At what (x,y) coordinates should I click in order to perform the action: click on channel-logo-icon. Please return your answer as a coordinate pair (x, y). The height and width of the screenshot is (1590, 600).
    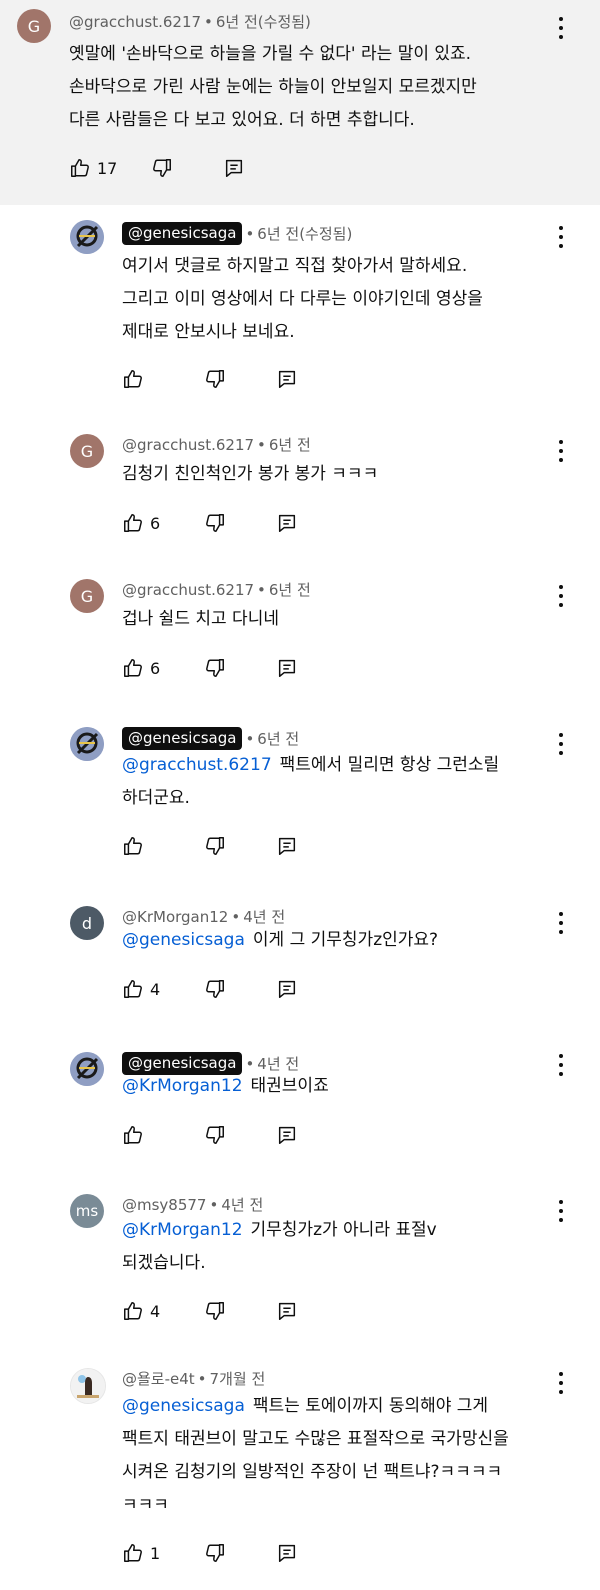
    Looking at the image, I should click on (87, 237).